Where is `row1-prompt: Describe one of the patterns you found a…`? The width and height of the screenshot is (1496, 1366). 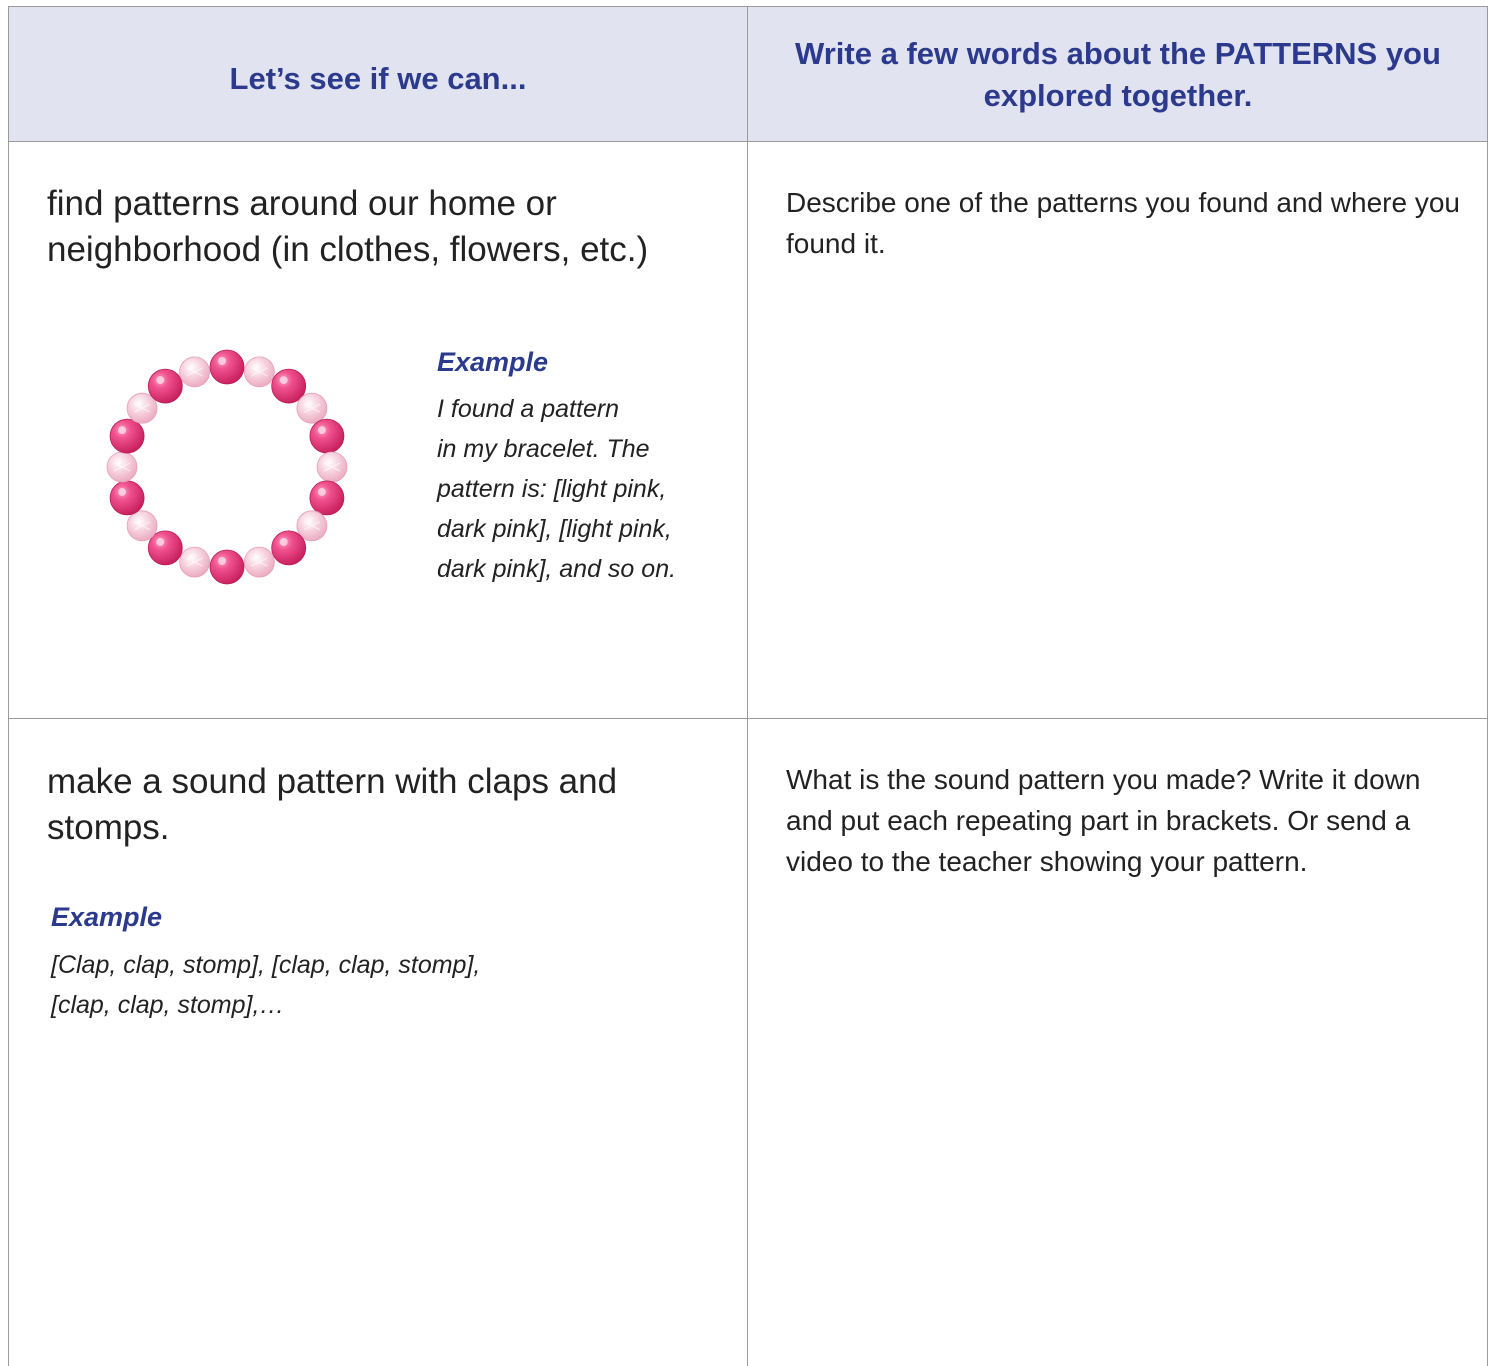 row1-prompt: Describe one of the patterns you found a… is located at coordinates (1123, 223).